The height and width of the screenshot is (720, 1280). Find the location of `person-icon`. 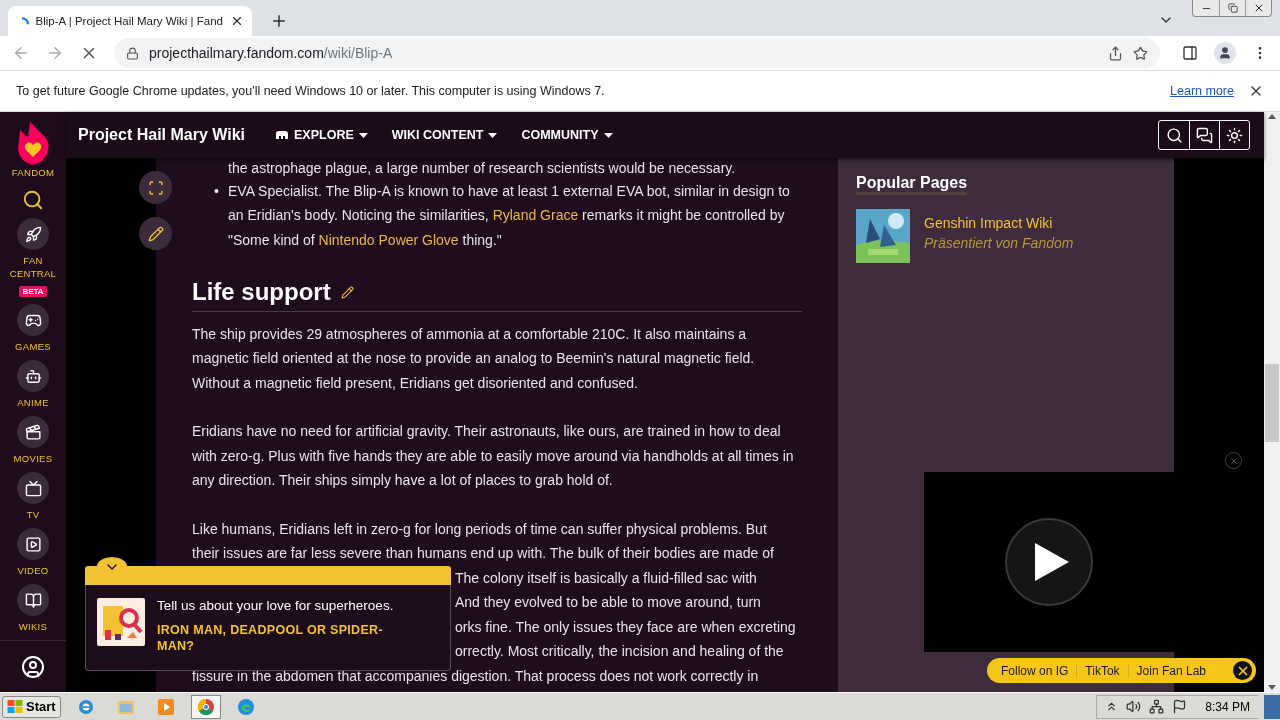

person-icon is located at coordinates (1225, 53).